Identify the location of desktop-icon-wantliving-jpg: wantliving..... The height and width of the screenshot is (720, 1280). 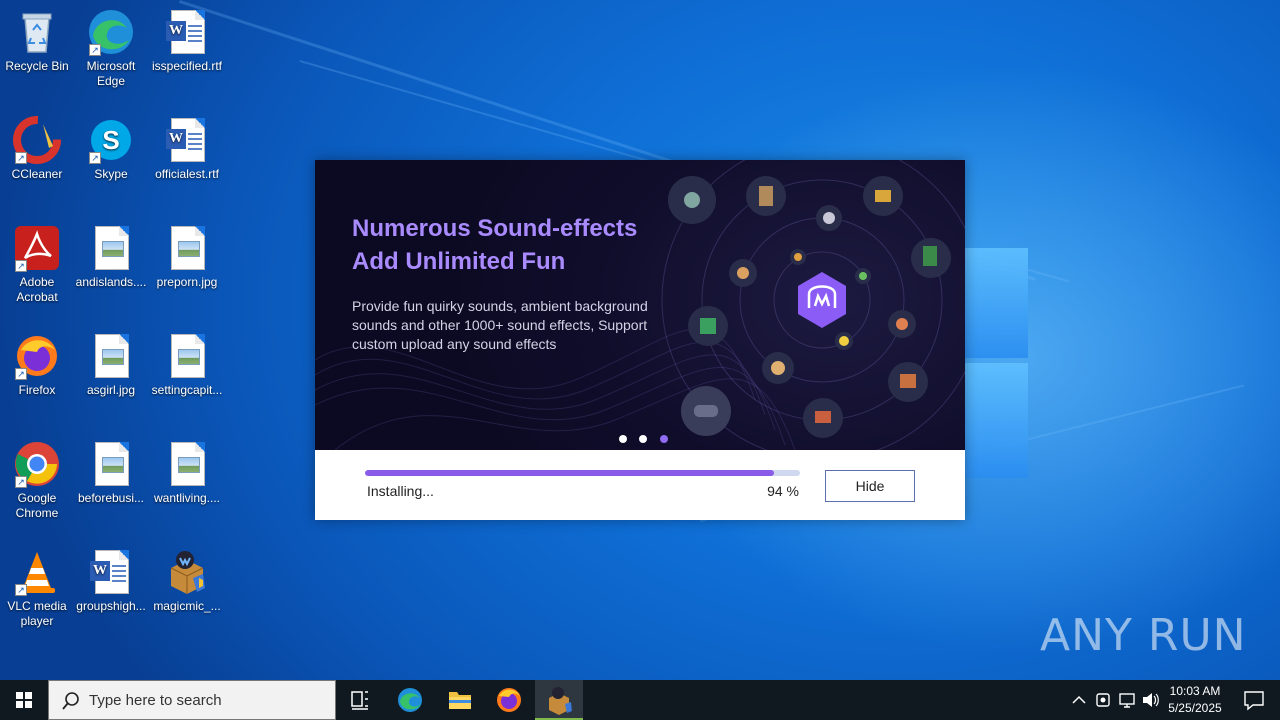
(187, 473).